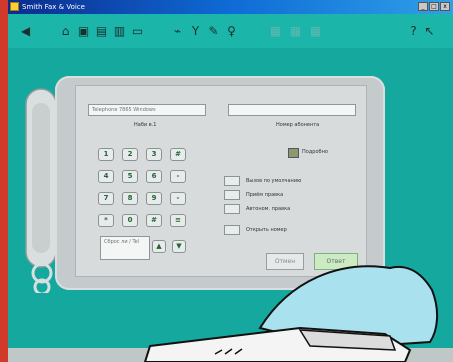 This screenshot has width=453, height=362. Describe the element at coordinates (106, 154) in the screenshot. I see `keypad-key: 1` at that location.